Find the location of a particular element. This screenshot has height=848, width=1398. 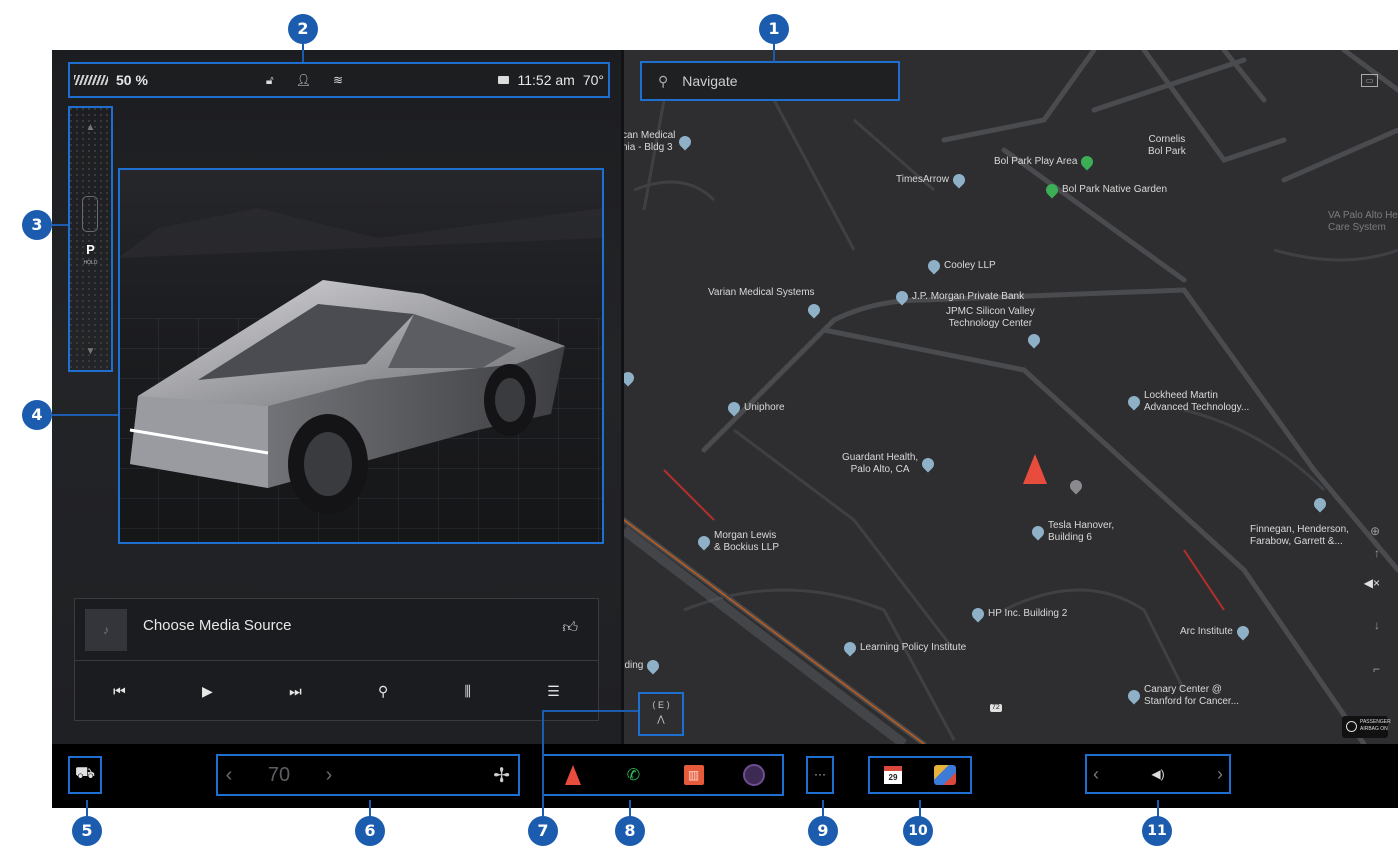

more-apps-highlight is located at coordinates (820, 775).